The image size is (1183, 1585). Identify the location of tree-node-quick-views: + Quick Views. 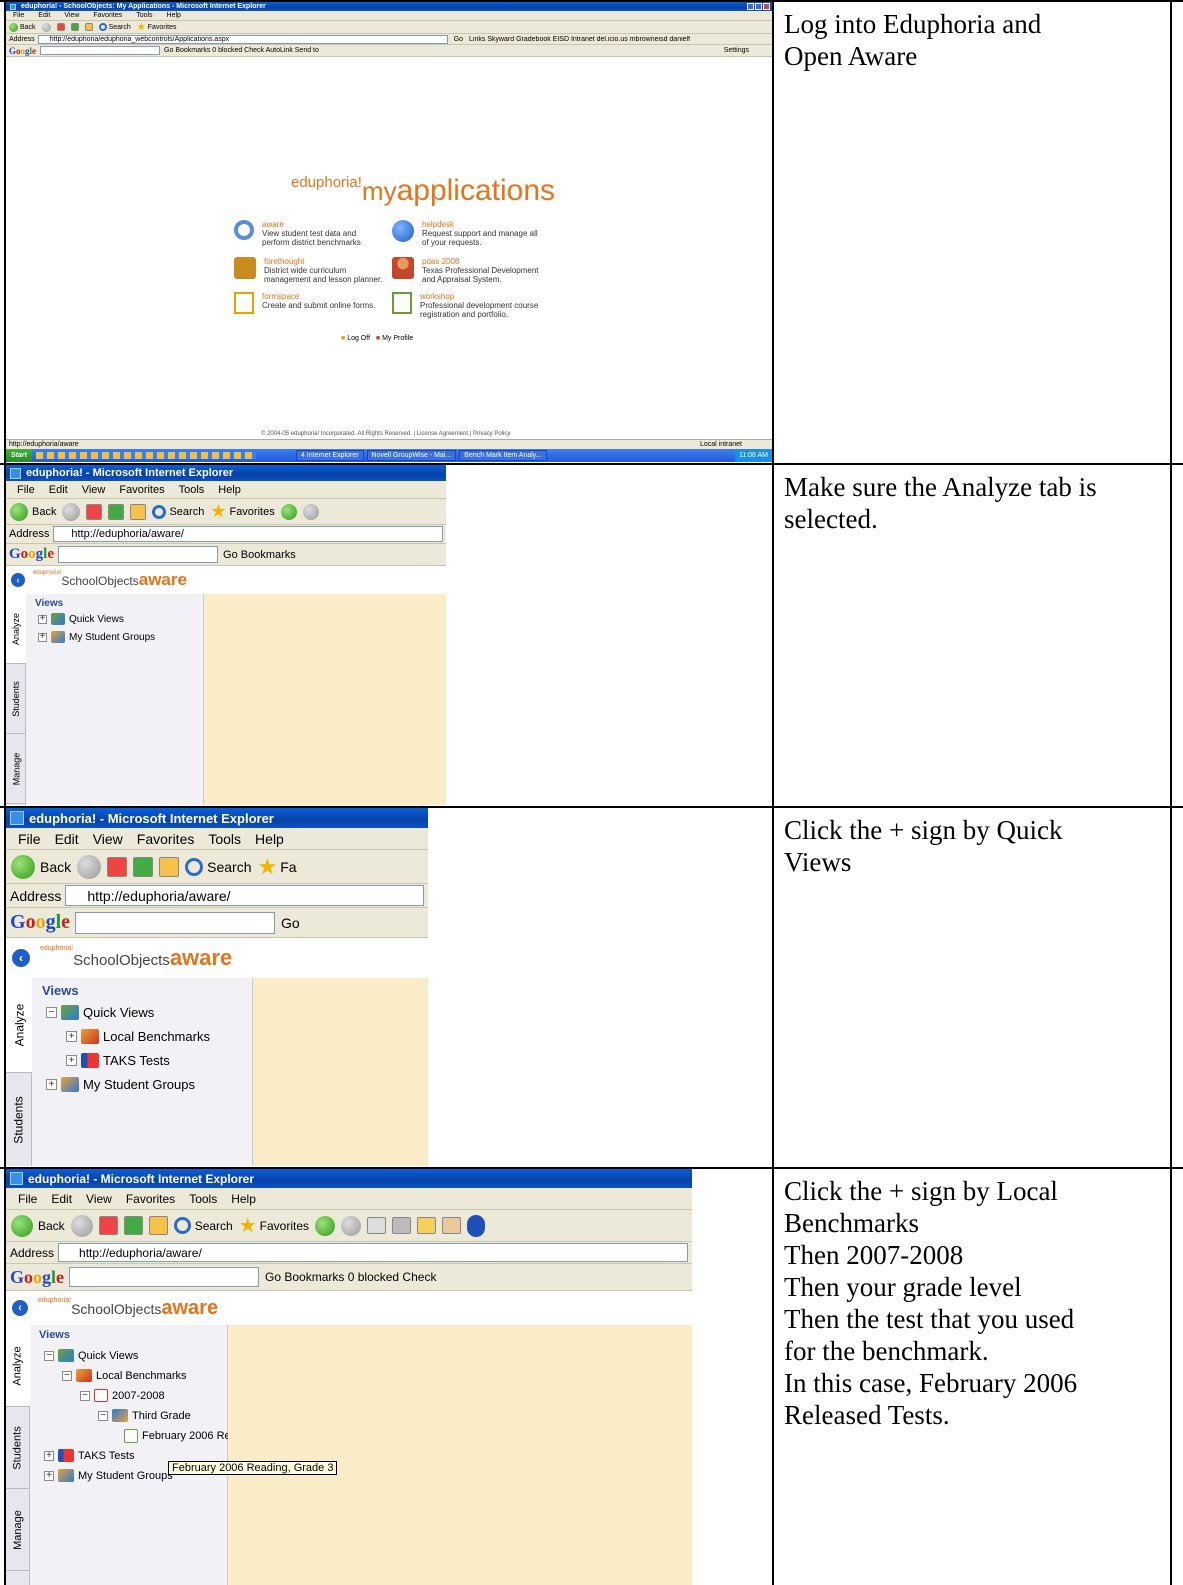
(81, 619).